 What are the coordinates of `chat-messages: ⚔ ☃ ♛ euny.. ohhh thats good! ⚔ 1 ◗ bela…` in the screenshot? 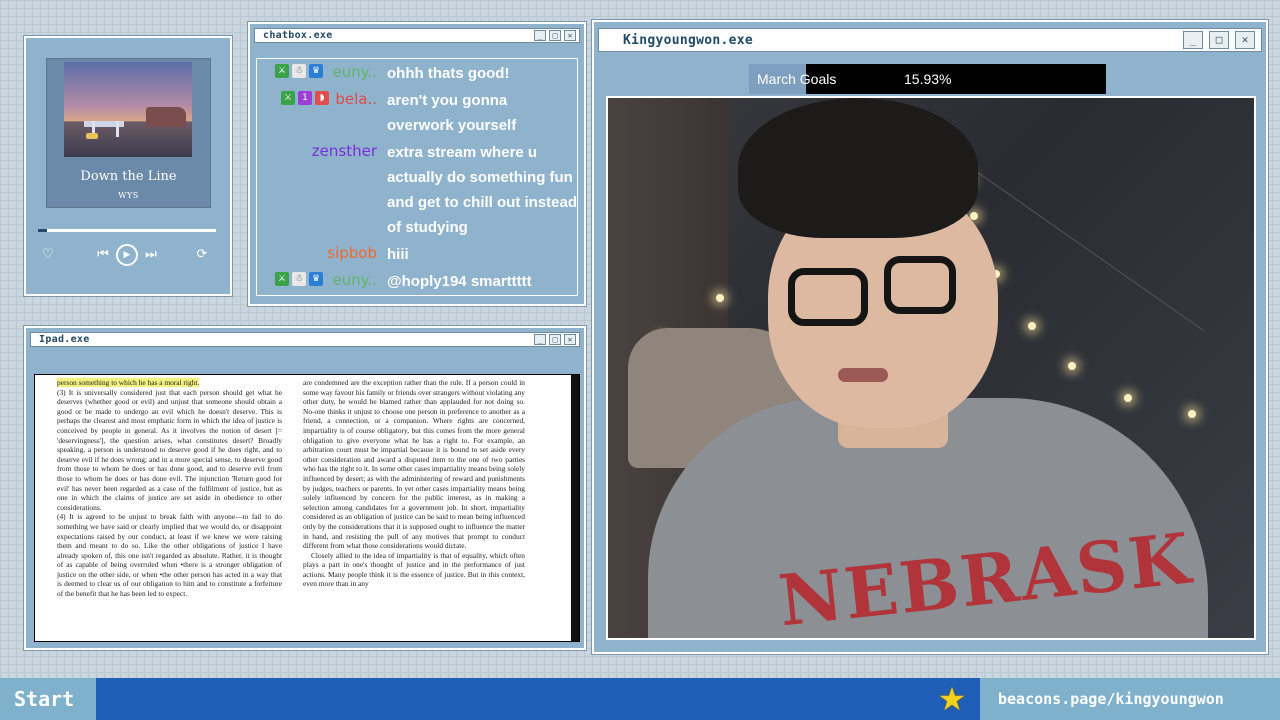 It's located at (417, 177).